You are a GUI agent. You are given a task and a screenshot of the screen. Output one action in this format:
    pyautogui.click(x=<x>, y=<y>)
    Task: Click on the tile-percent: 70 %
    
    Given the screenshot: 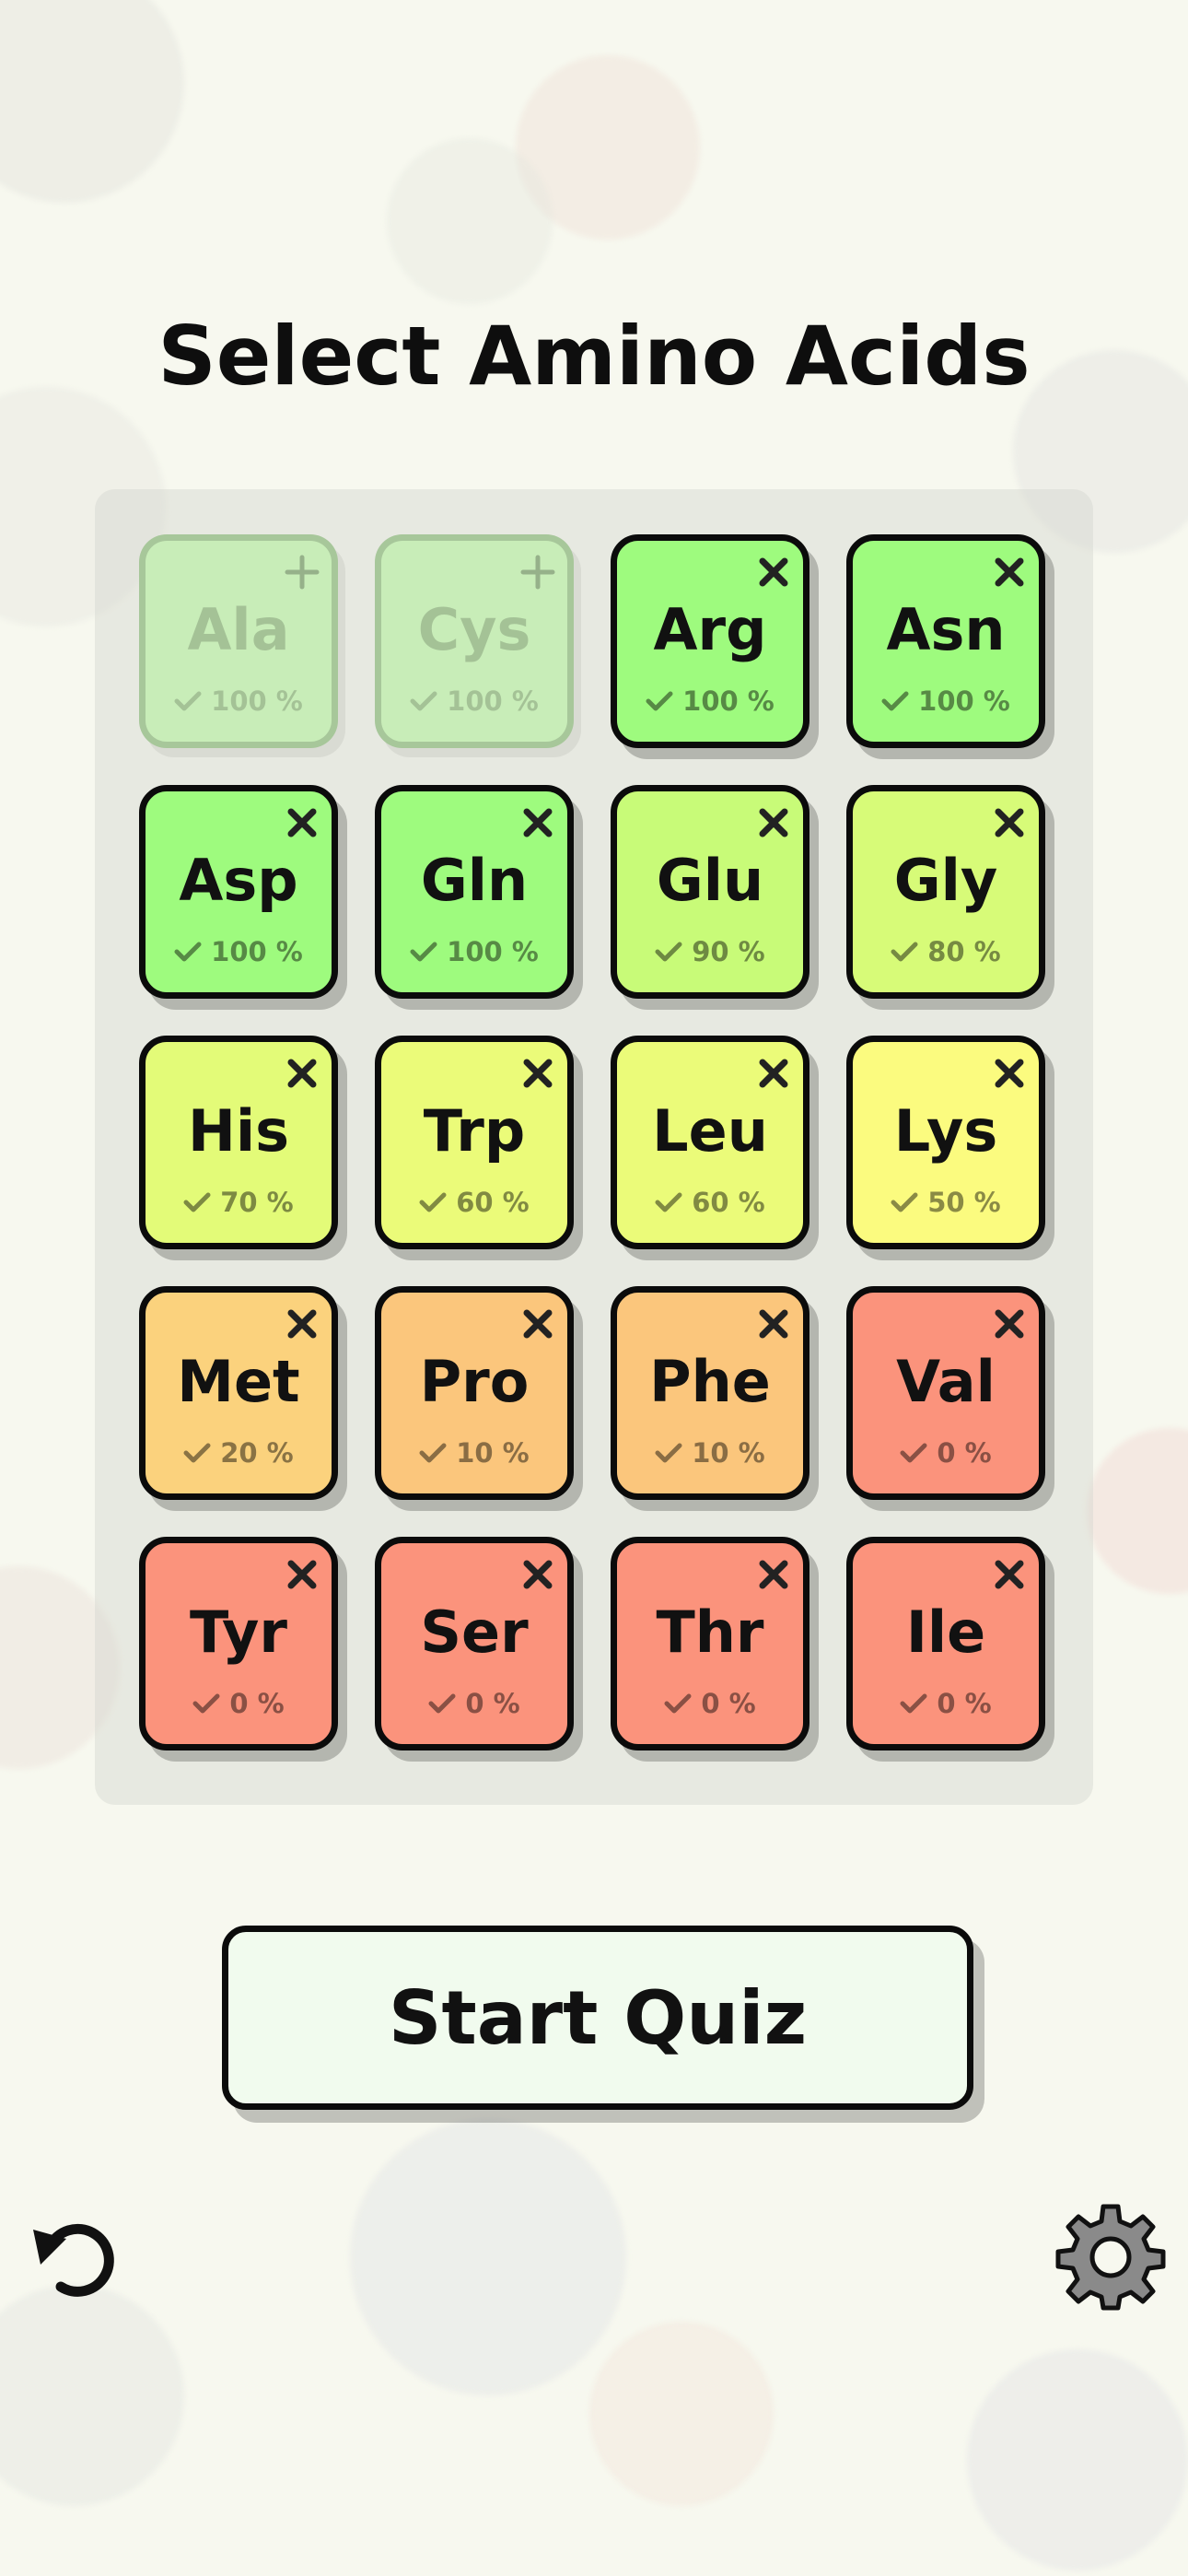 What is the action you would take?
    pyautogui.click(x=257, y=1202)
    